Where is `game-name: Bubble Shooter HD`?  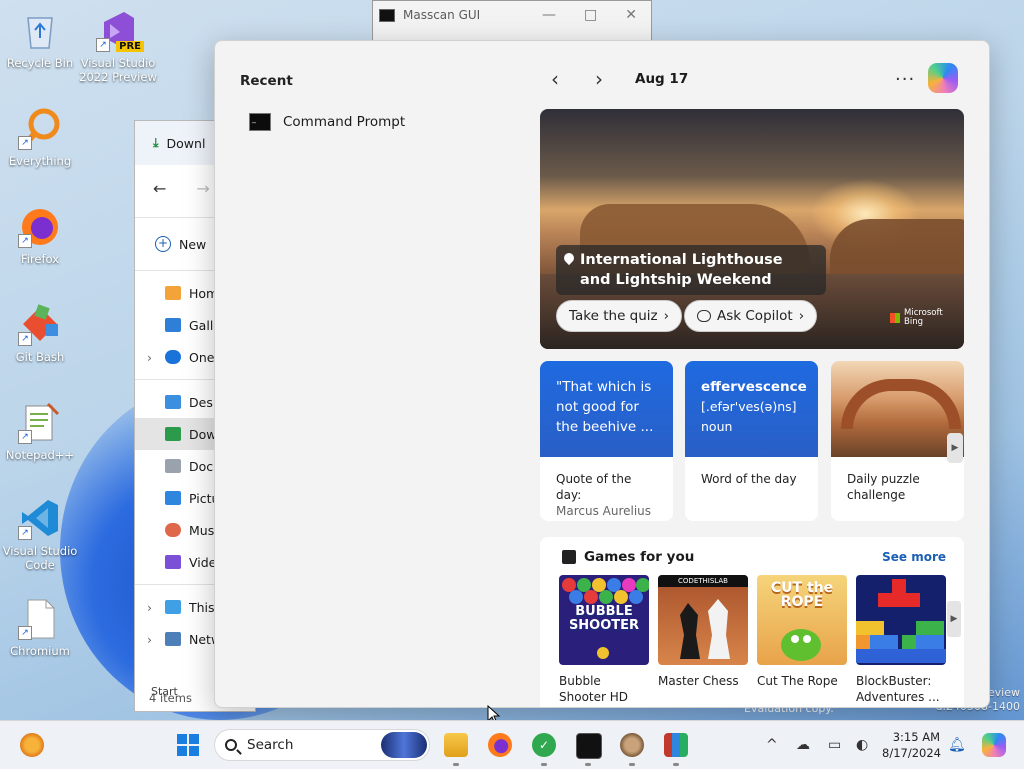
game-name: Bubble Shooter HD is located at coordinates (594, 689).